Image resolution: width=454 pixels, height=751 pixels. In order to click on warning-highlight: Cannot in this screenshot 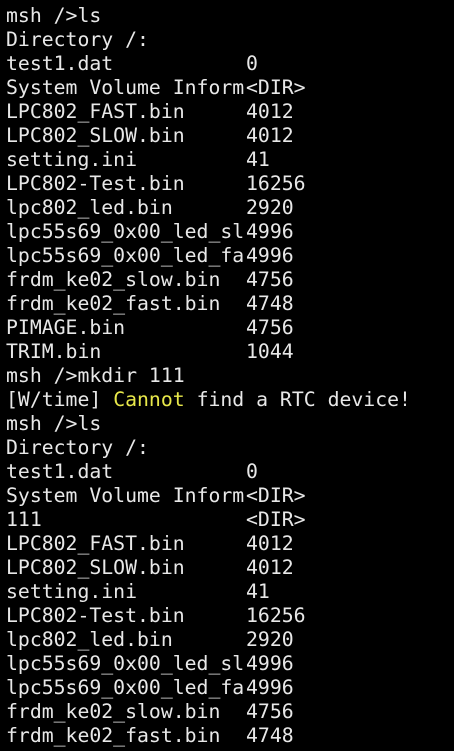, I will do `click(149, 399)`.